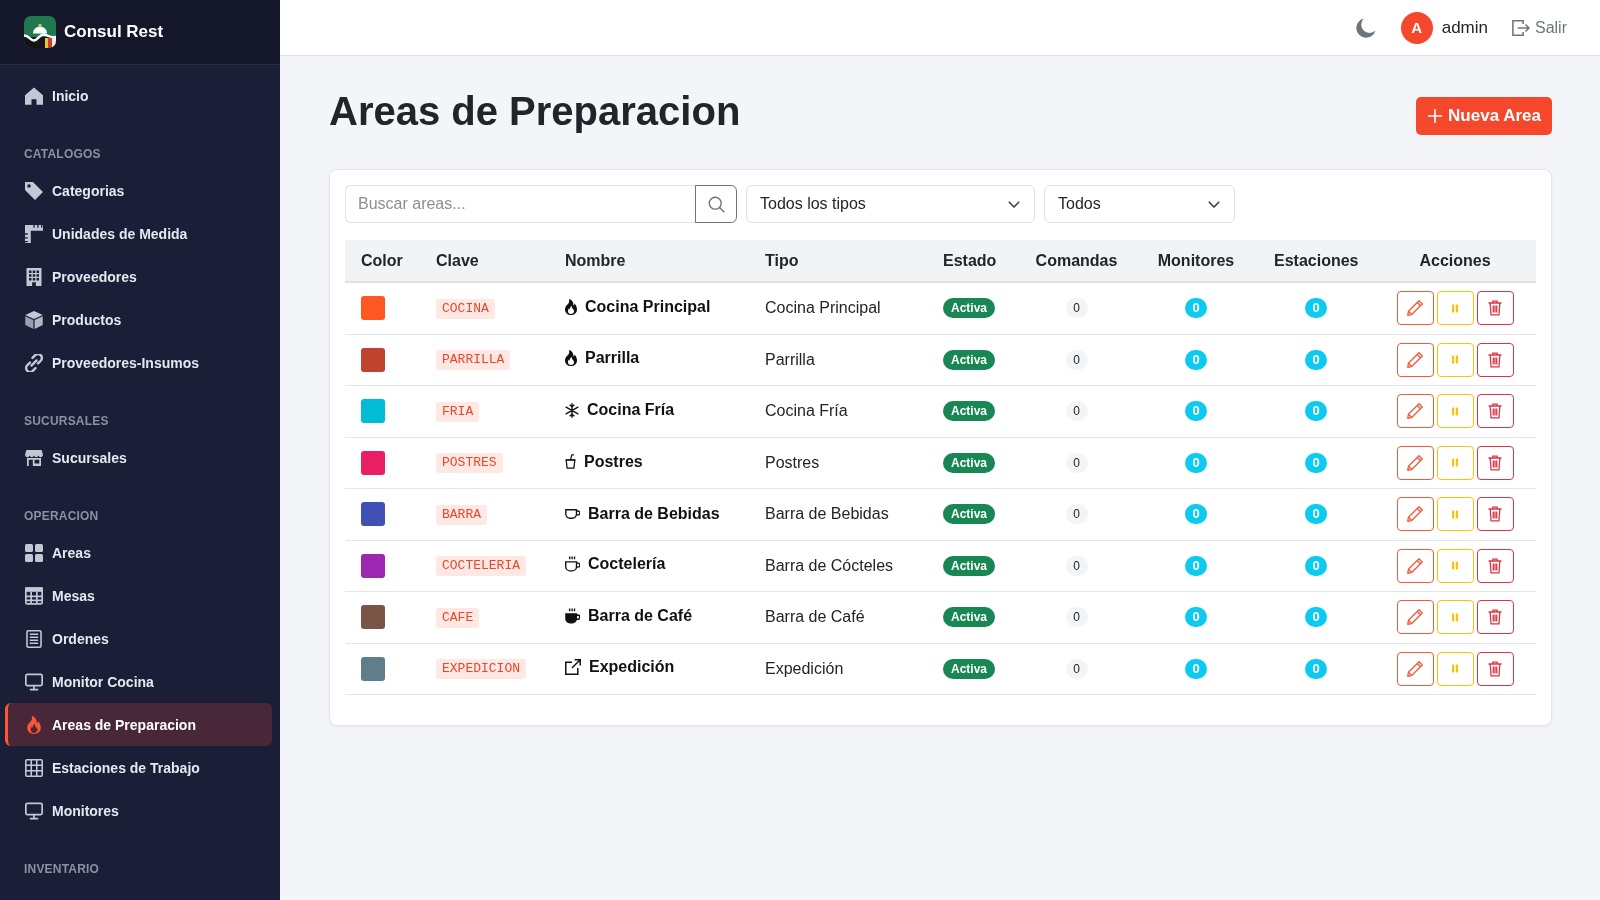 This screenshot has height=900, width=1600. I want to click on fire-icon, so click(34, 724).